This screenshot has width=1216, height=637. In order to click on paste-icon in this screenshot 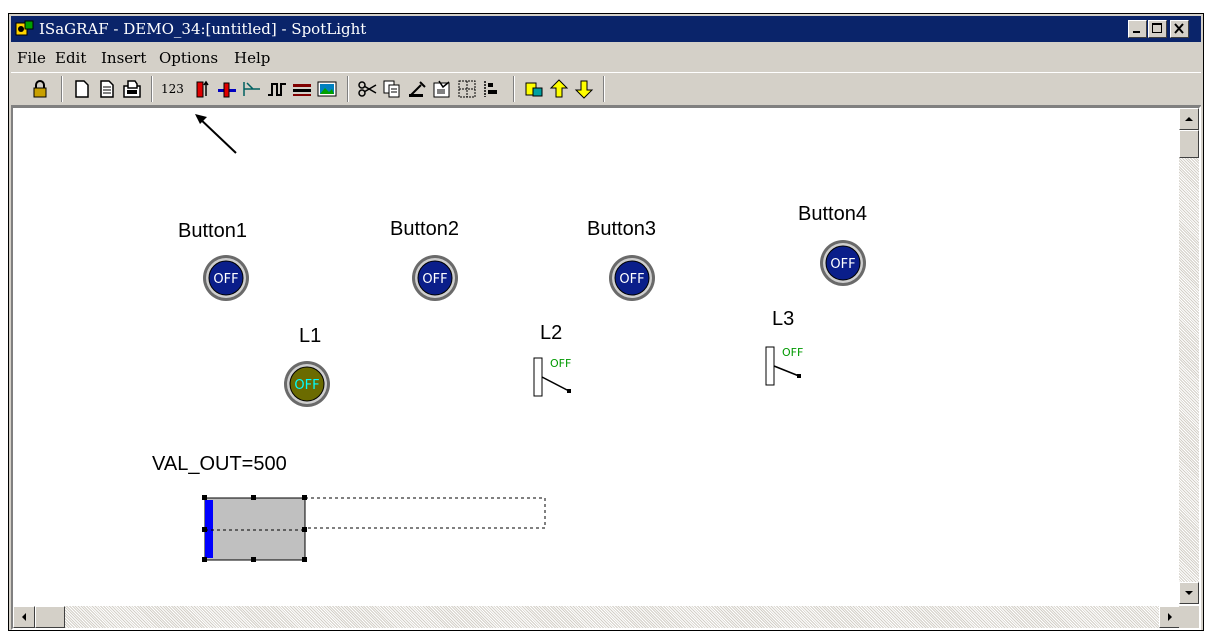, I will do `click(417, 89)`.